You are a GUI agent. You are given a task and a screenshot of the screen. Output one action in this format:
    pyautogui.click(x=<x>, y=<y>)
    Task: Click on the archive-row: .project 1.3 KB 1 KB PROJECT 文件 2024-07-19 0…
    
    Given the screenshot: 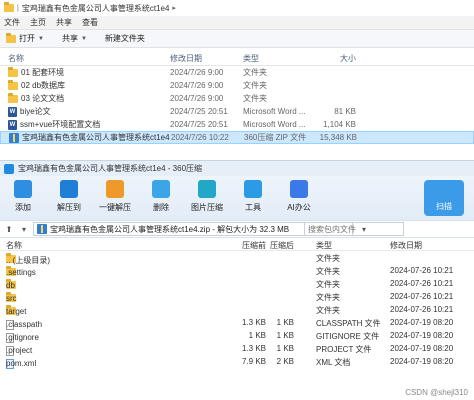 What is the action you would take?
    pyautogui.click(x=237, y=349)
    